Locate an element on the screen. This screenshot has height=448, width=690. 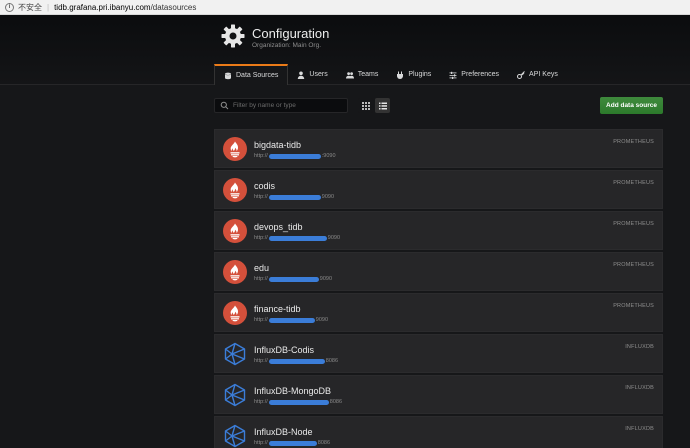
tab-data-sources: Data Sources is located at coordinates (251, 74).